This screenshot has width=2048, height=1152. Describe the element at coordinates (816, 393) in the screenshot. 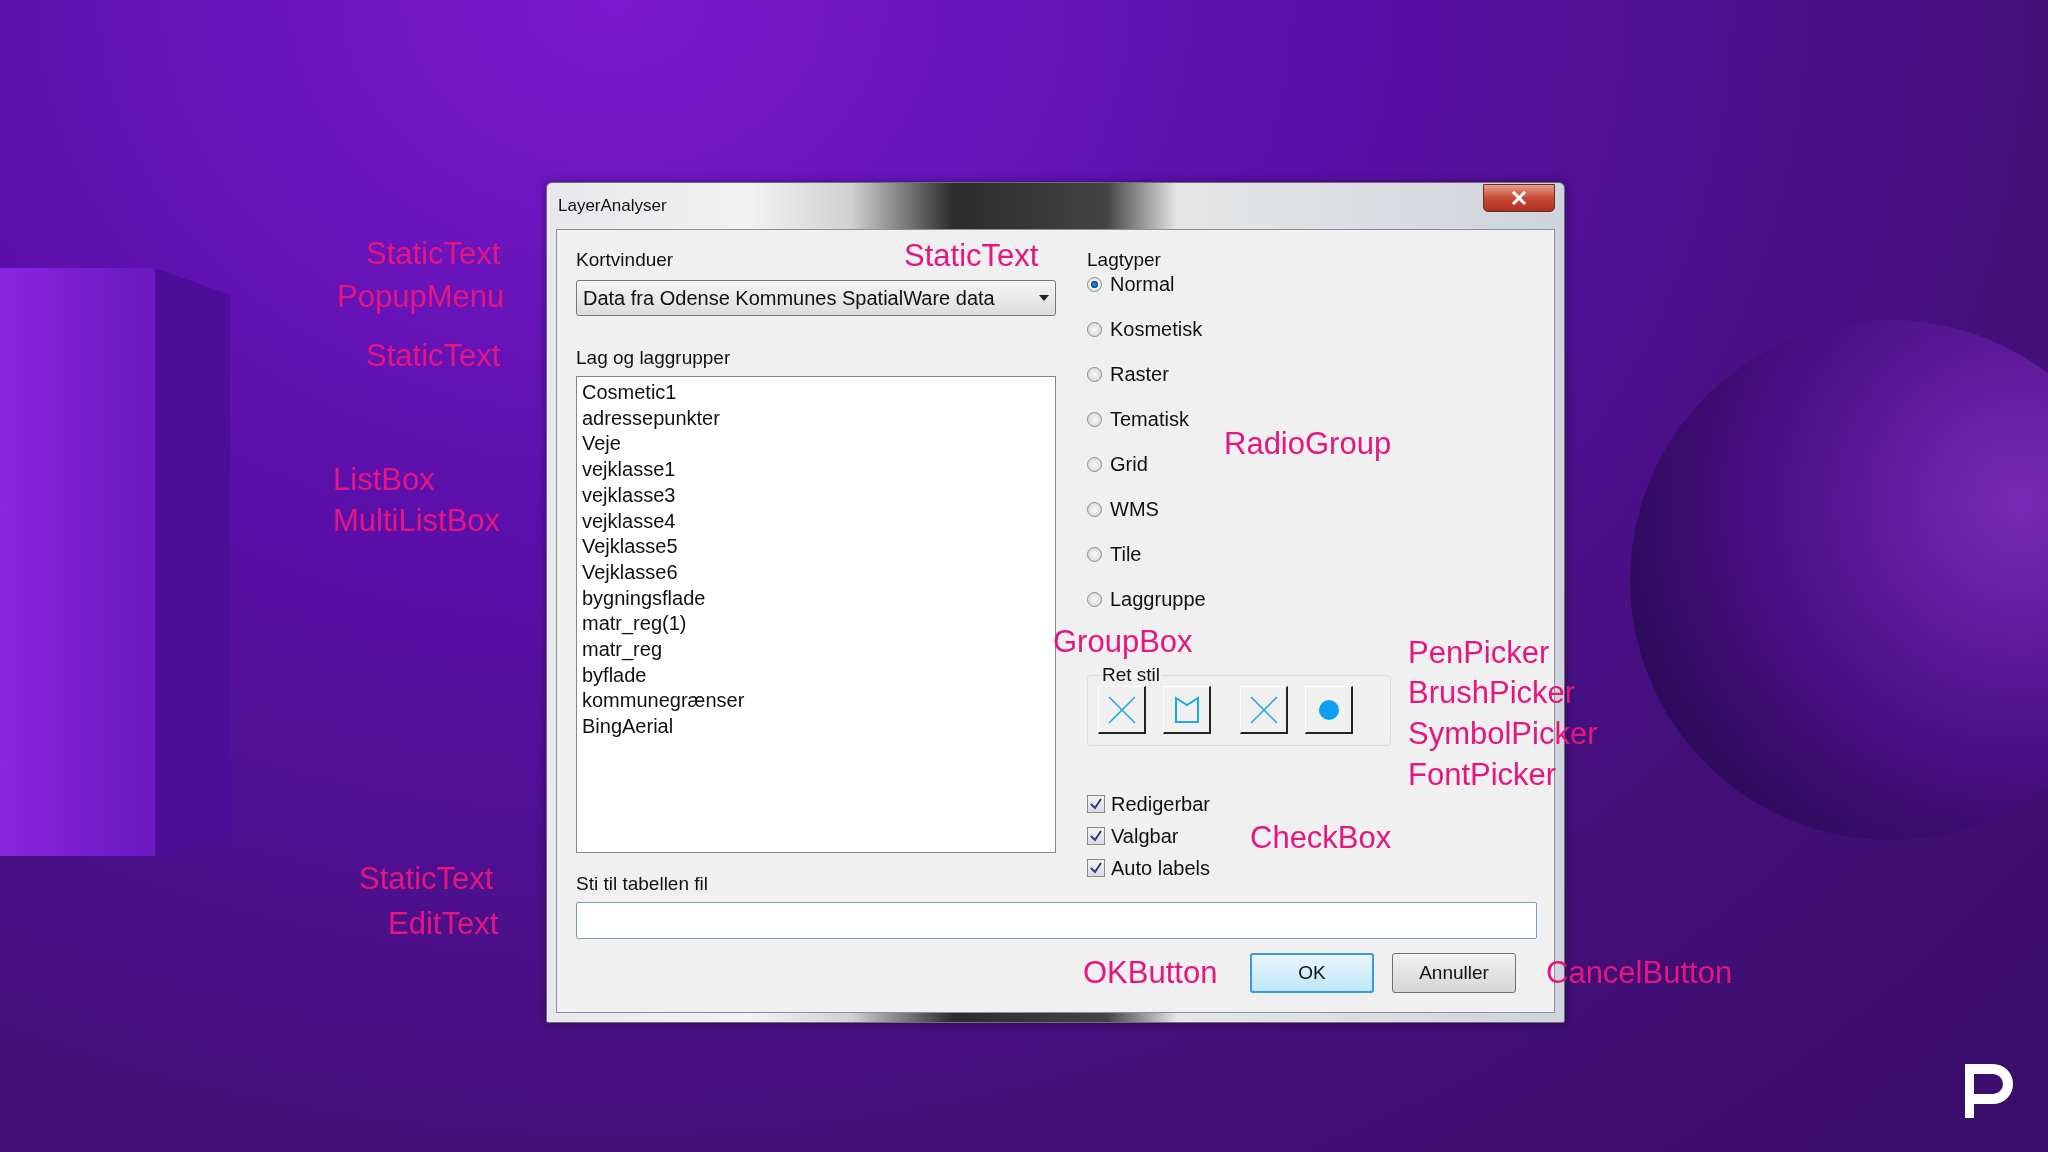

I see `layer-item: Cosmetic1` at that location.